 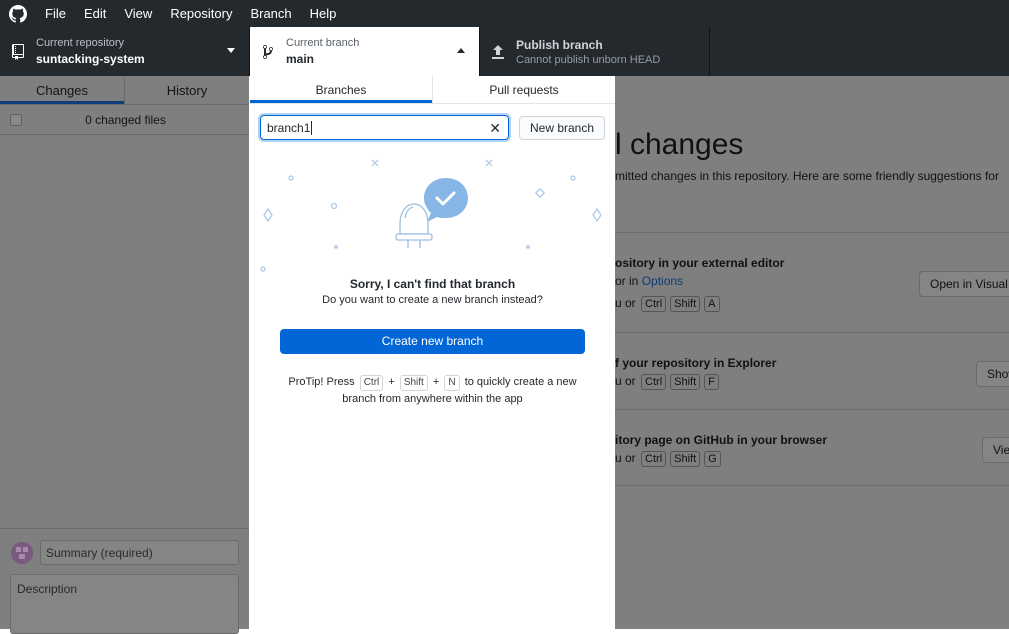 I want to click on new-branch-button: New branch, so click(x=562, y=128).